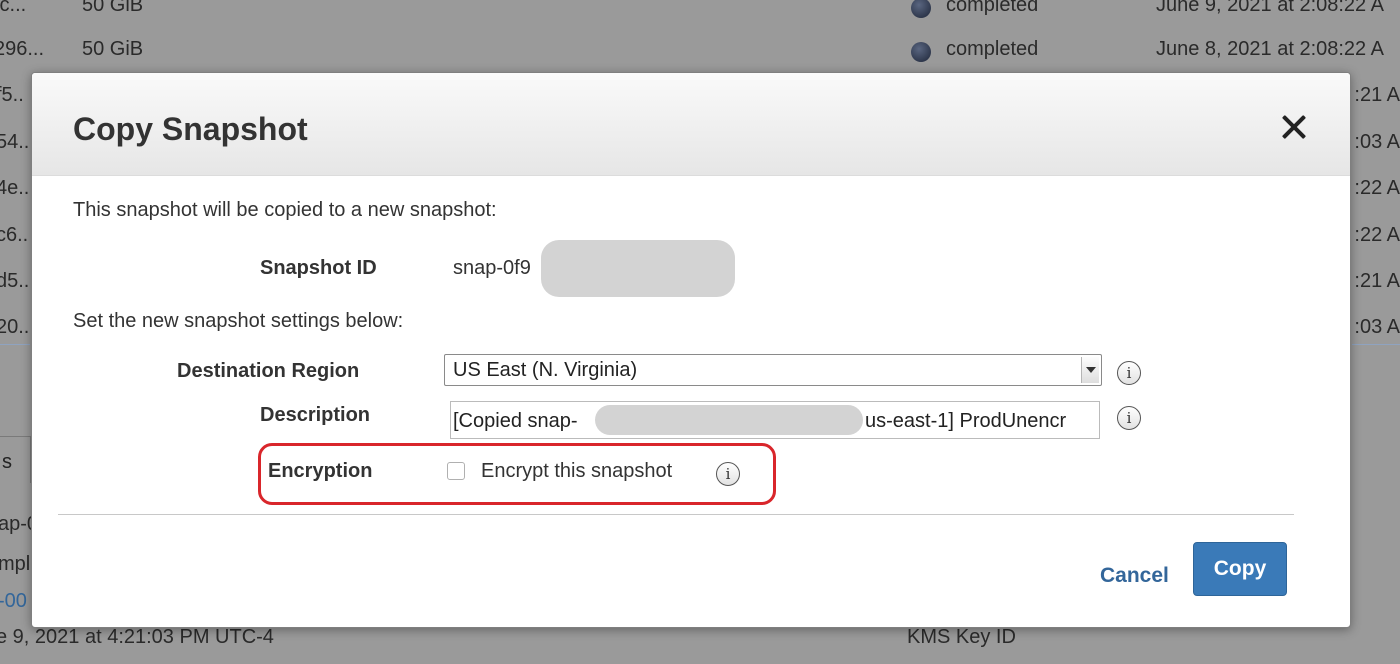 The width and height of the screenshot is (1400, 664). Describe the element at coordinates (1090, 370) in the screenshot. I see `chevron-down-icon` at that location.